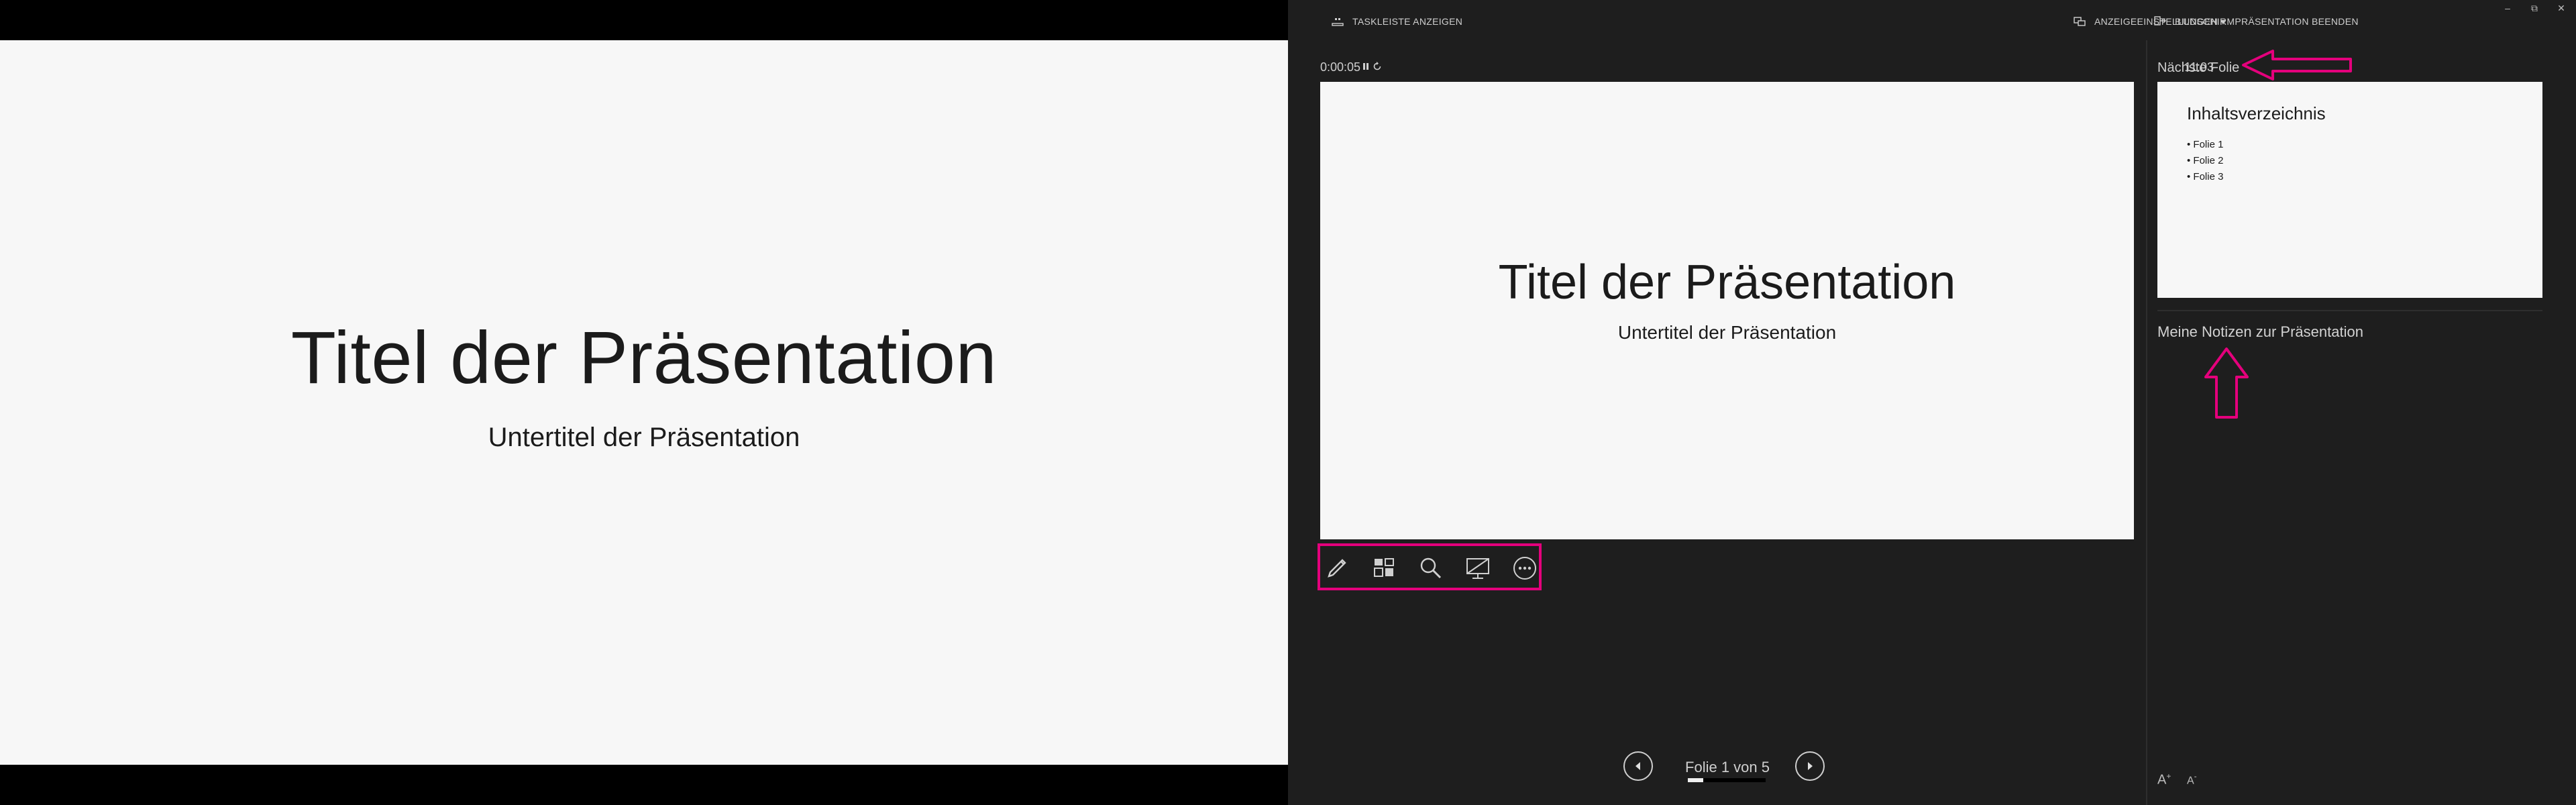 This screenshot has height=805, width=2576. Describe the element at coordinates (2080, 21) in the screenshot. I see `display-settings-icon` at that location.